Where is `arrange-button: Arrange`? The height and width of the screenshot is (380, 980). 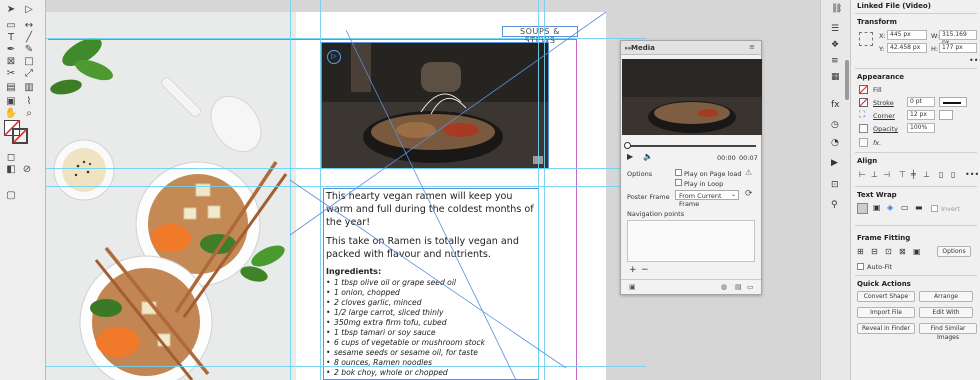 arrange-button: Arrange is located at coordinates (946, 296).